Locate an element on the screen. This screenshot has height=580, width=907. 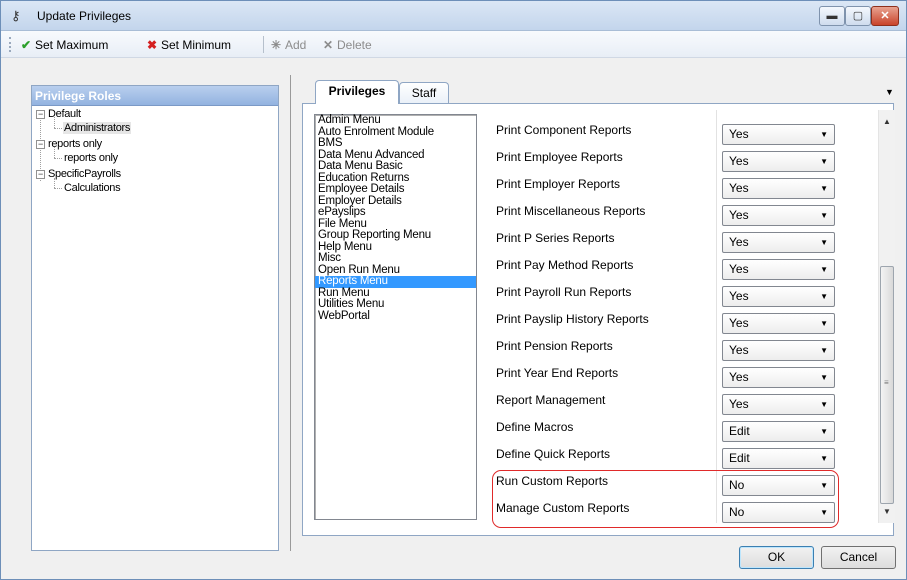
list-item: ePayslips is located at coordinates (395, 212).